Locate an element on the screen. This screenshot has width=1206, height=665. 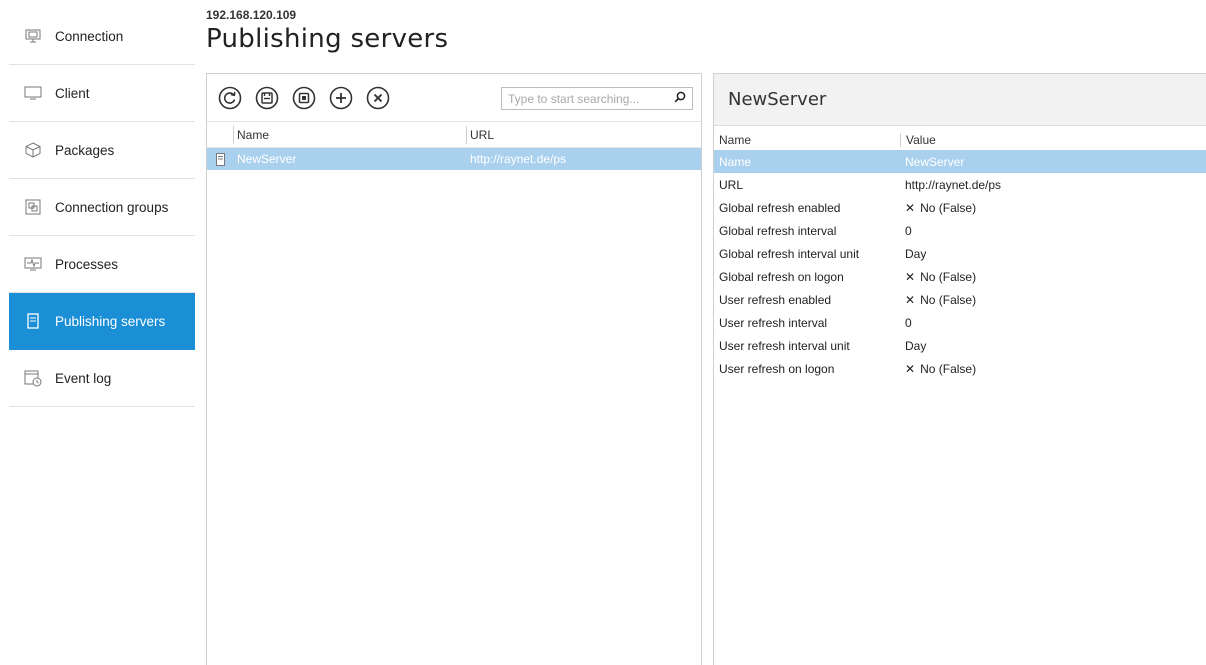
property-name: Name is located at coordinates (735, 161).